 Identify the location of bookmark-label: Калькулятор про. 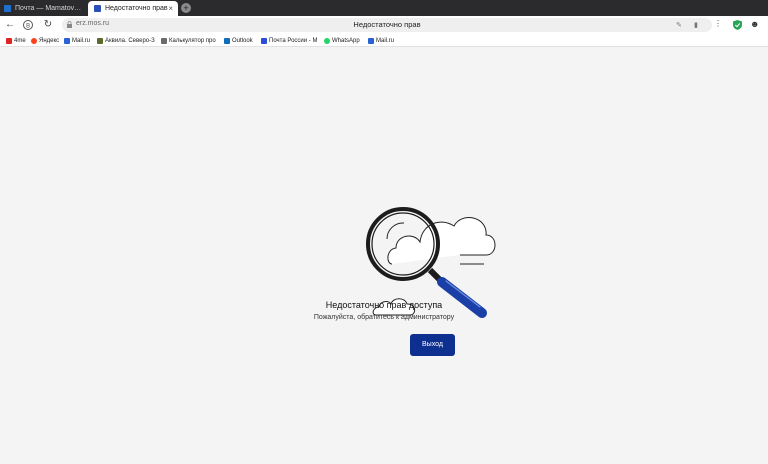
(192, 40).